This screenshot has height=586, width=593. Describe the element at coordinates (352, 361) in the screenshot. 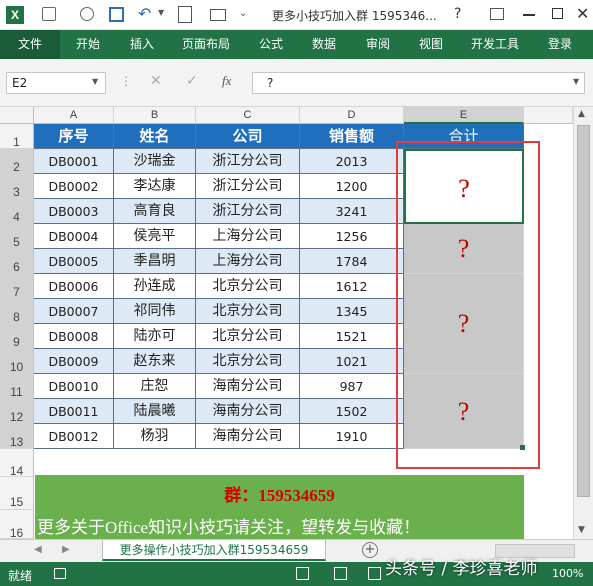

I see `cell-sales: 1021` at that location.